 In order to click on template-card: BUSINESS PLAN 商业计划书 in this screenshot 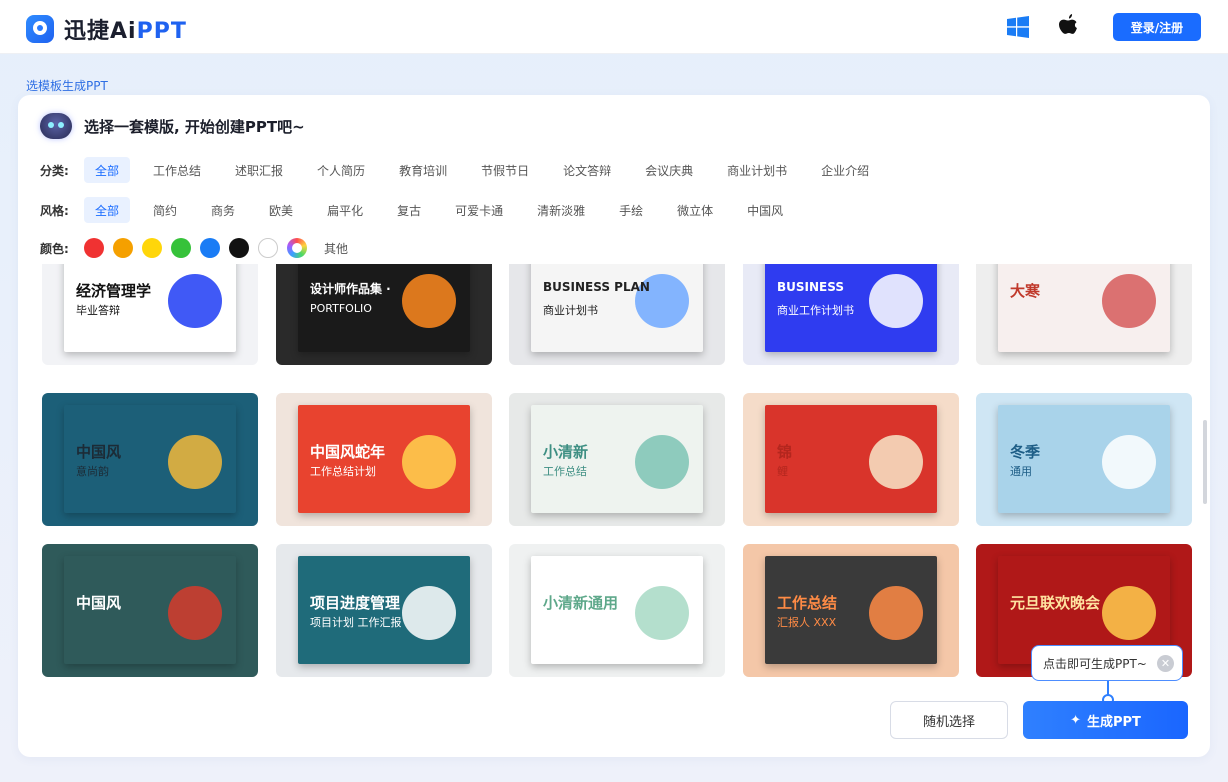, I will do `click(617, 314)`.